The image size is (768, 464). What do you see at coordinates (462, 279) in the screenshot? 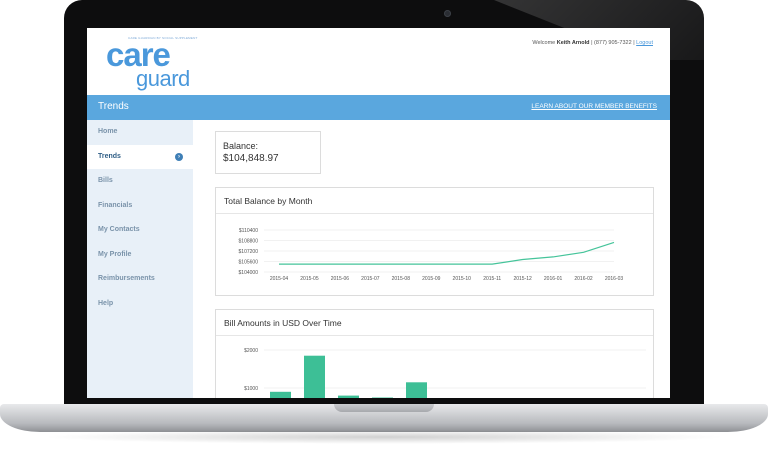
I see `x-tick-label: 2015-10` at bounding box center [462, 279].